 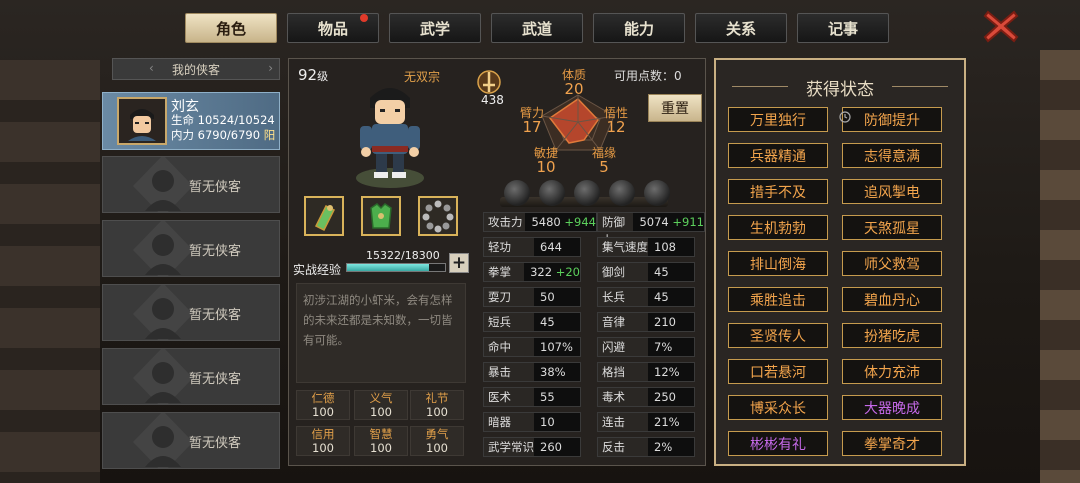 I want to click on stat-row: 医术 55, so click(x=532, y=397).